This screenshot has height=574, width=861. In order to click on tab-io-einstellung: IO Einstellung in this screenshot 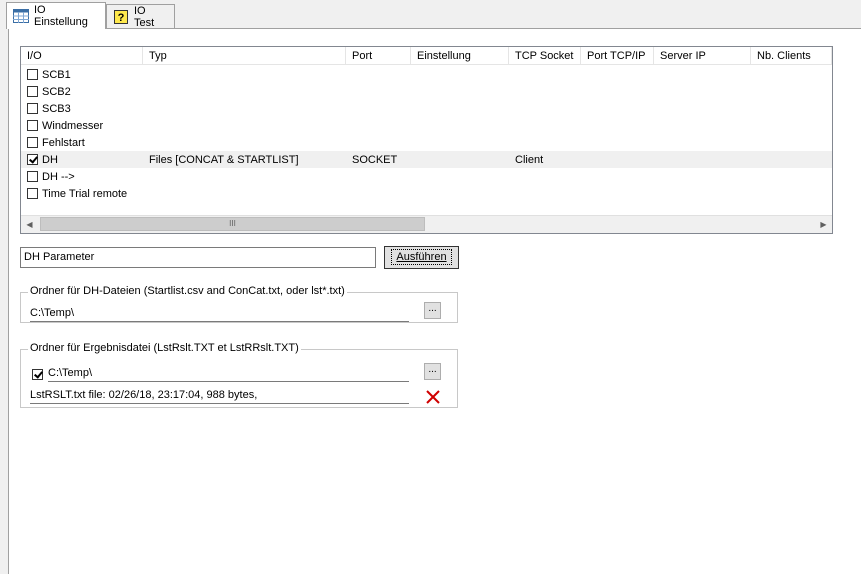, I will do `click(56, 15)`.